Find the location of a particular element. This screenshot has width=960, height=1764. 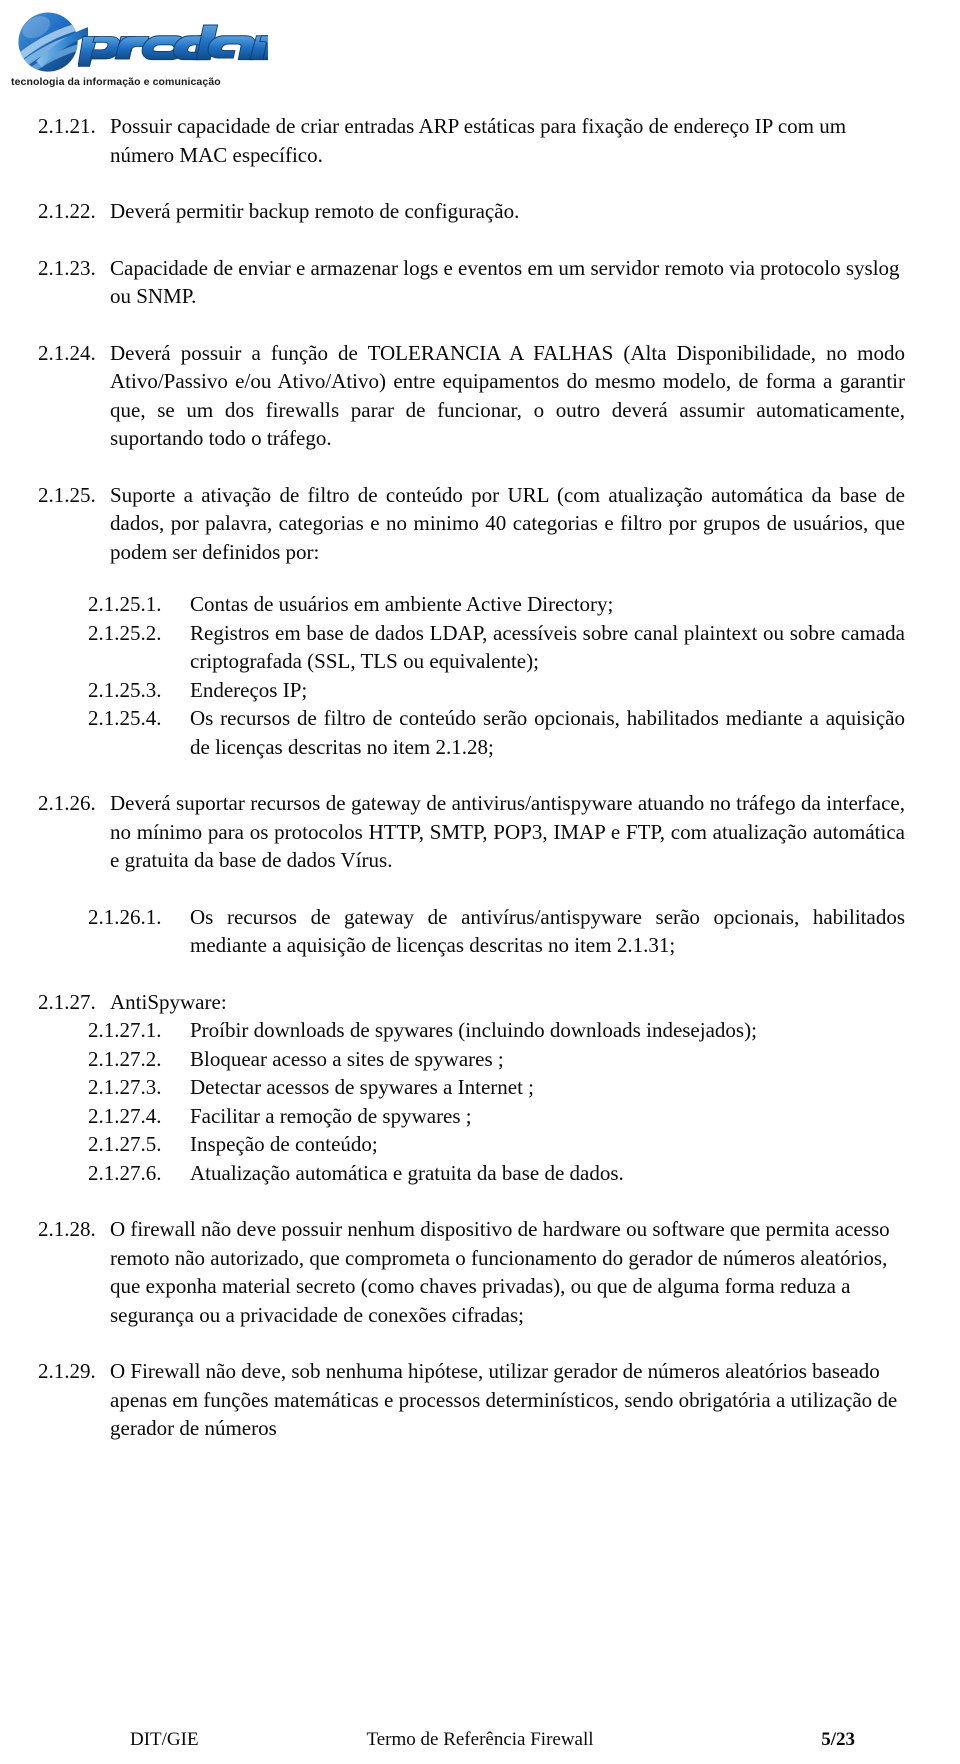

clause-text: AntiSpyware: is located at coordinates (168, 1001).